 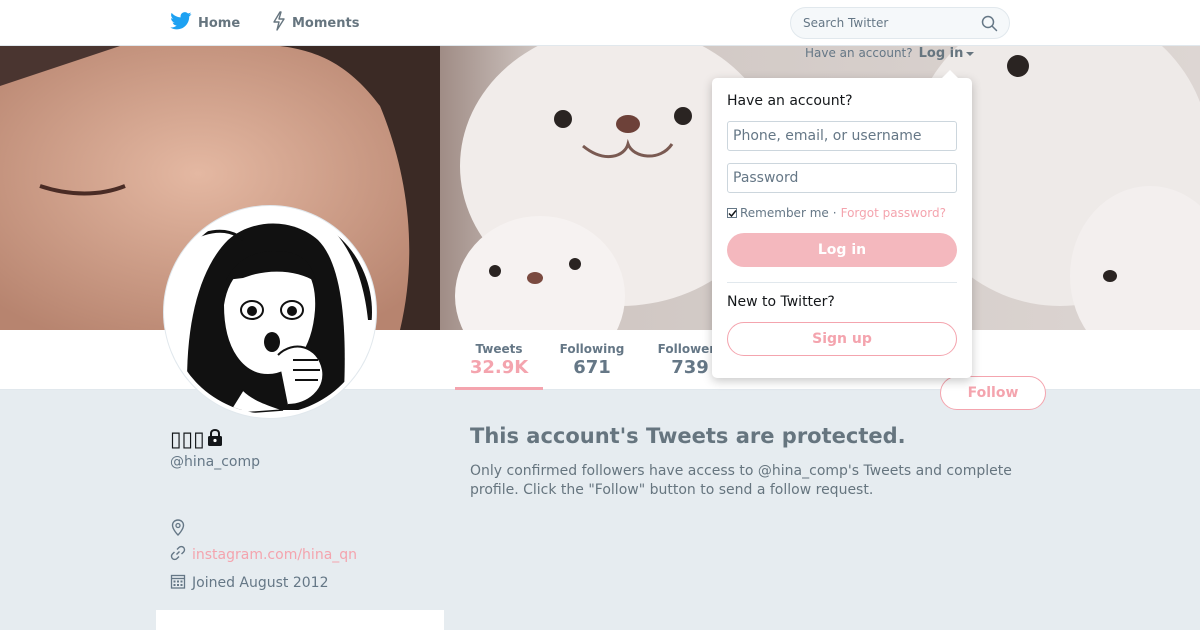 What do you see at coordinates (274, 555) in the screenshot?
I see `profile-url-link: instagram.com/hina_qn` at bounding box center [274, 555].